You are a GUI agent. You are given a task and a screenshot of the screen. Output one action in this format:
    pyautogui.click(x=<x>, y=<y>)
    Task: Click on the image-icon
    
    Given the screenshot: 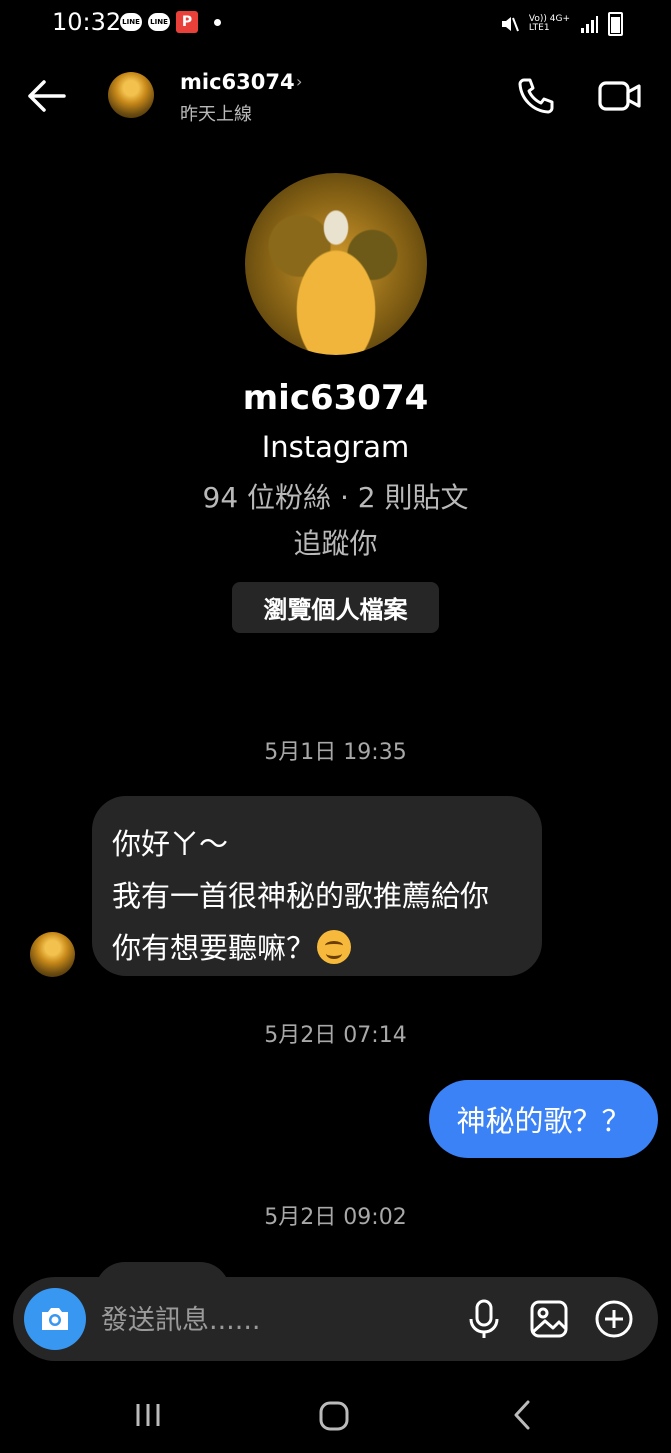 What is the action you would take?
    pyautogui.click(x=549, y=1319)
    